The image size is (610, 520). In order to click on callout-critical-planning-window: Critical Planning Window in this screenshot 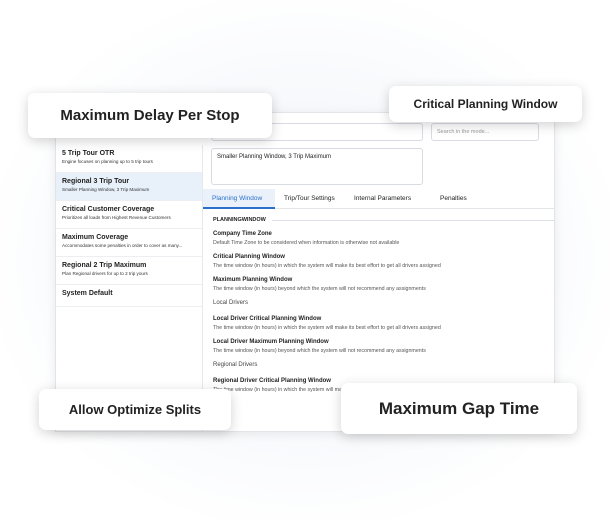, I will do `click(485, 104)`.